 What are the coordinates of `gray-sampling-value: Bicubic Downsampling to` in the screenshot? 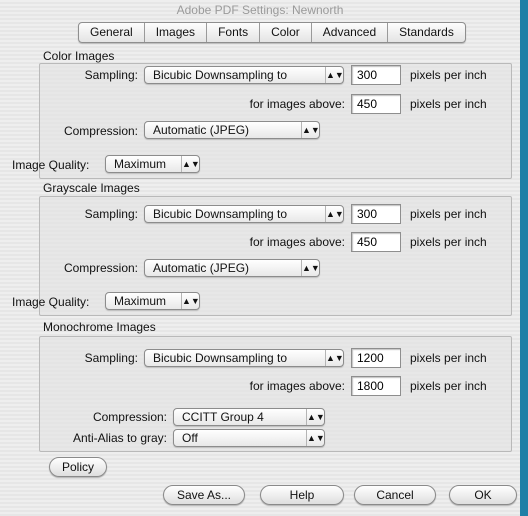 It's located at (220, 214).